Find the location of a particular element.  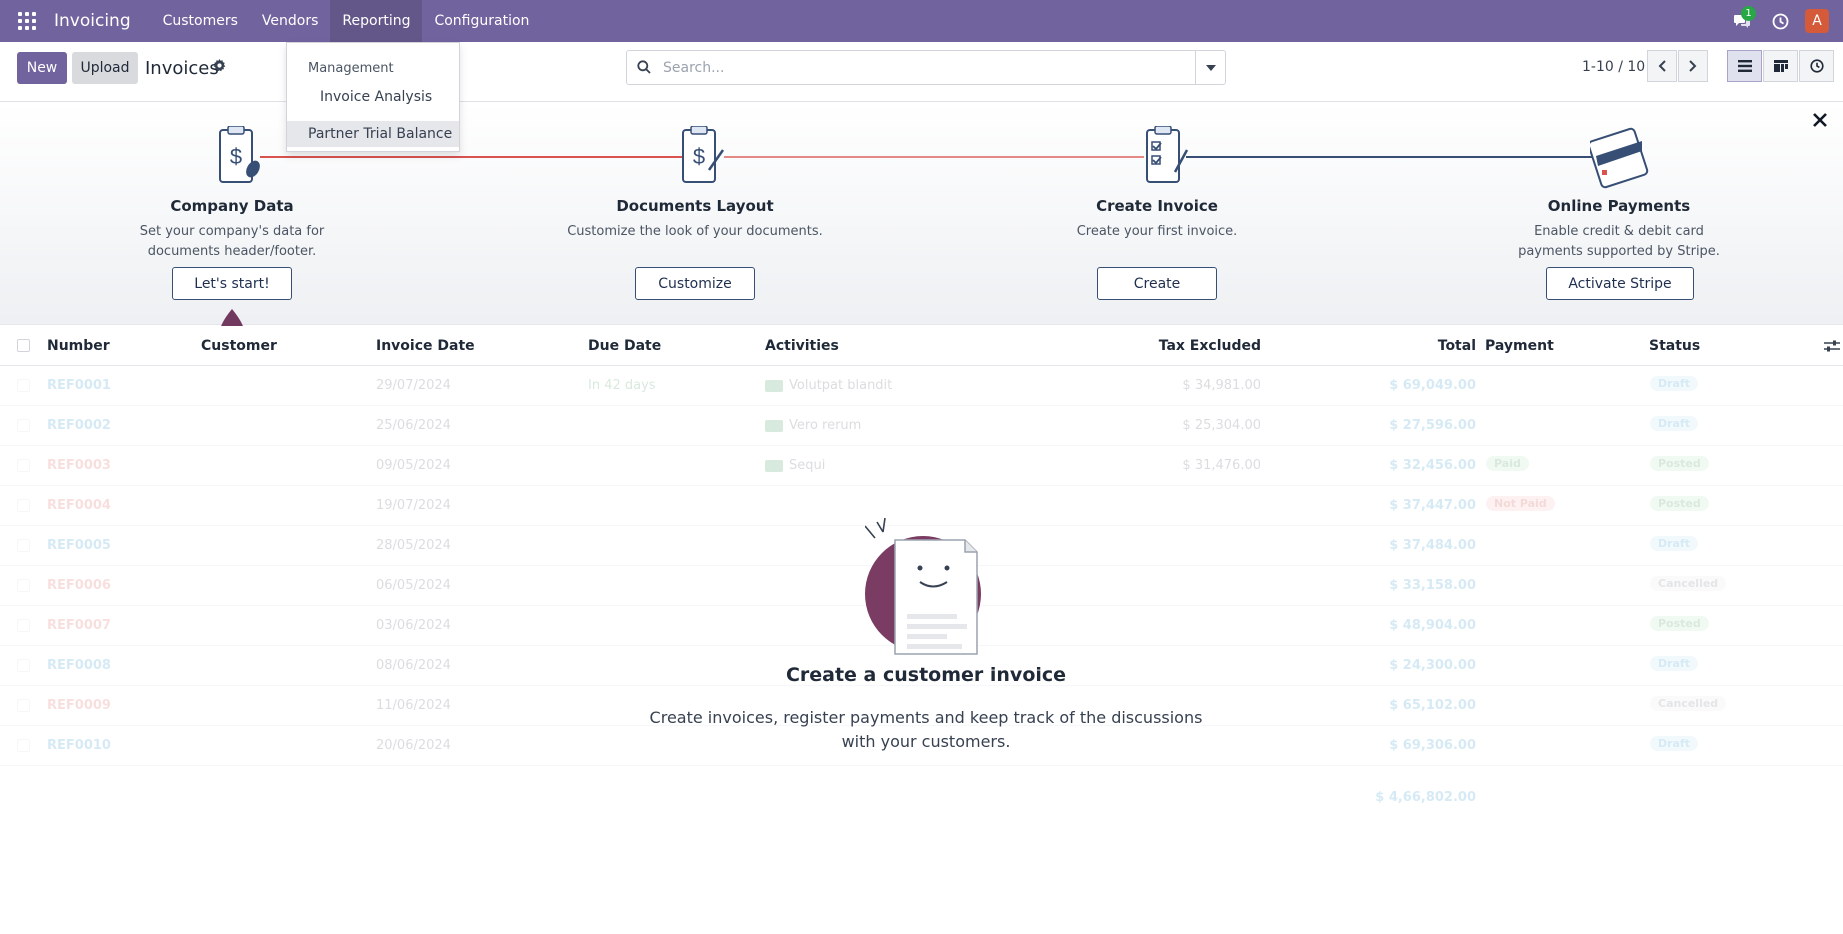

invoice-date: 11/06/2024 is located at coordinates (413, 705).